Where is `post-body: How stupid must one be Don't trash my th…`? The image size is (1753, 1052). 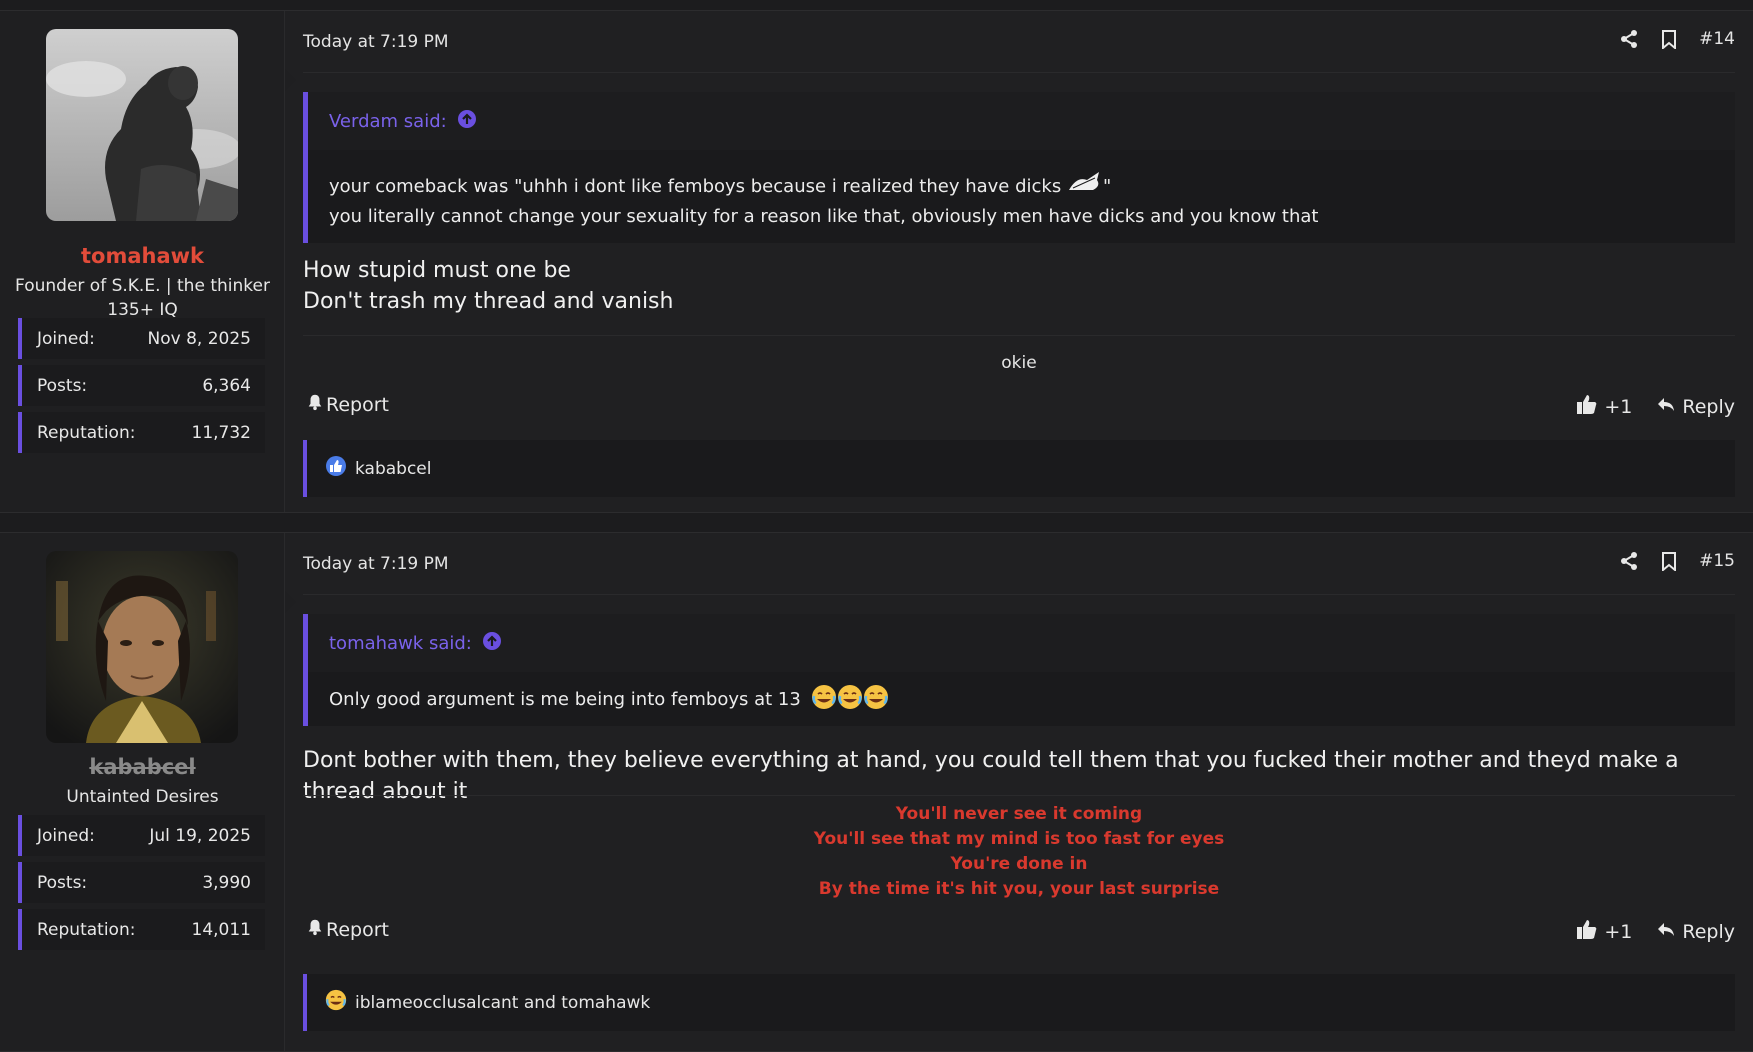
post-body: How stupid must one be Don't trash my th… is located at coordinates (488, 286).